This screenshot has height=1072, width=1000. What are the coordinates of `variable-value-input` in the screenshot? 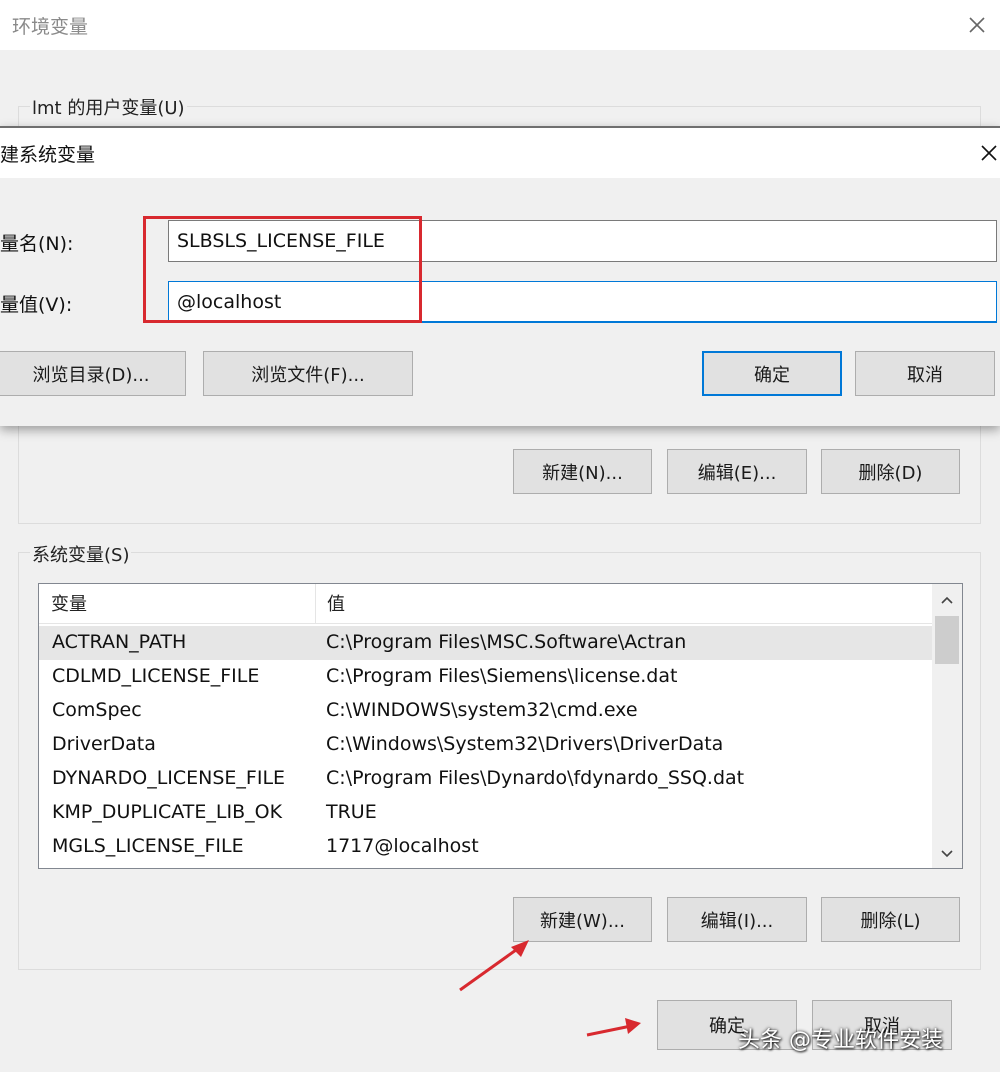 It's located at (582, 302).